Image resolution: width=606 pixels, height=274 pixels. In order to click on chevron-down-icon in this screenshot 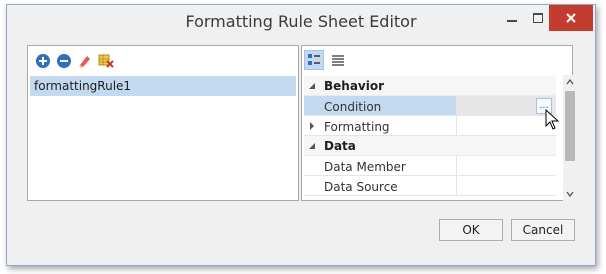, I will do `click(570, 194)`.